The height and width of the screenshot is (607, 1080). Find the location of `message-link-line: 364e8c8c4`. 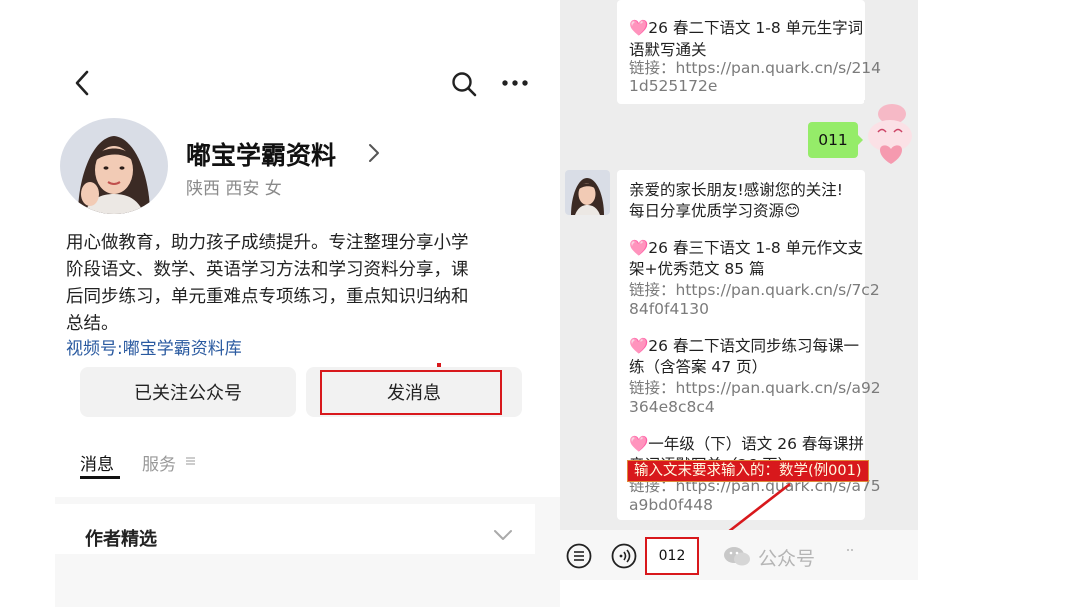

message-link-line: 364e8c8c4 is located at coordinates (672, 407).